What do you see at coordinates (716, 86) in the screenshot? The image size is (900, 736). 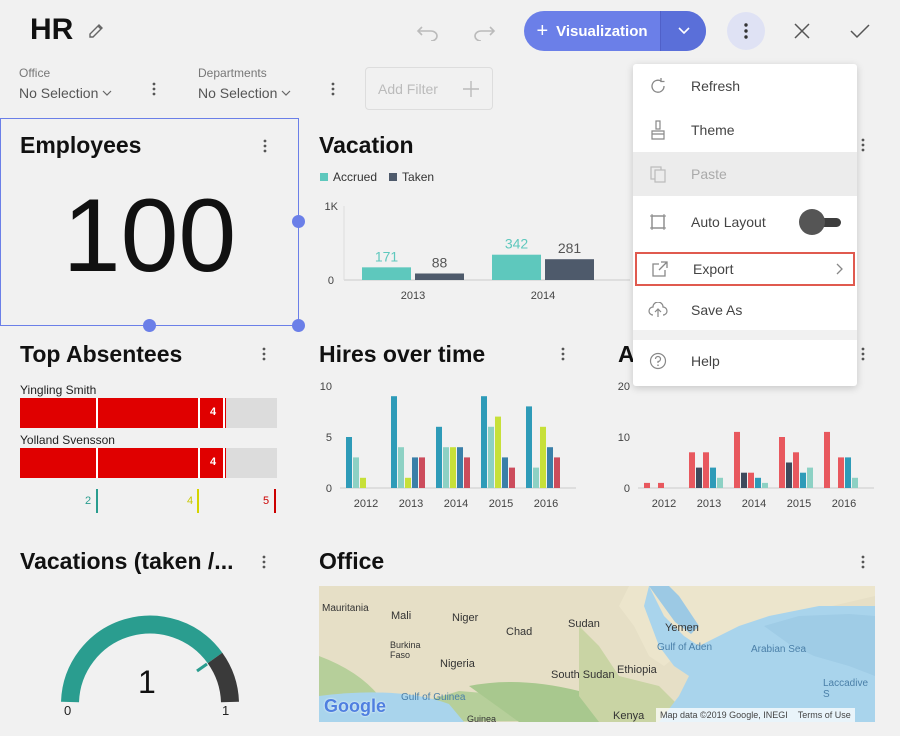 I see `menu-item-label: Refresh` at bounding box center [716, 86].